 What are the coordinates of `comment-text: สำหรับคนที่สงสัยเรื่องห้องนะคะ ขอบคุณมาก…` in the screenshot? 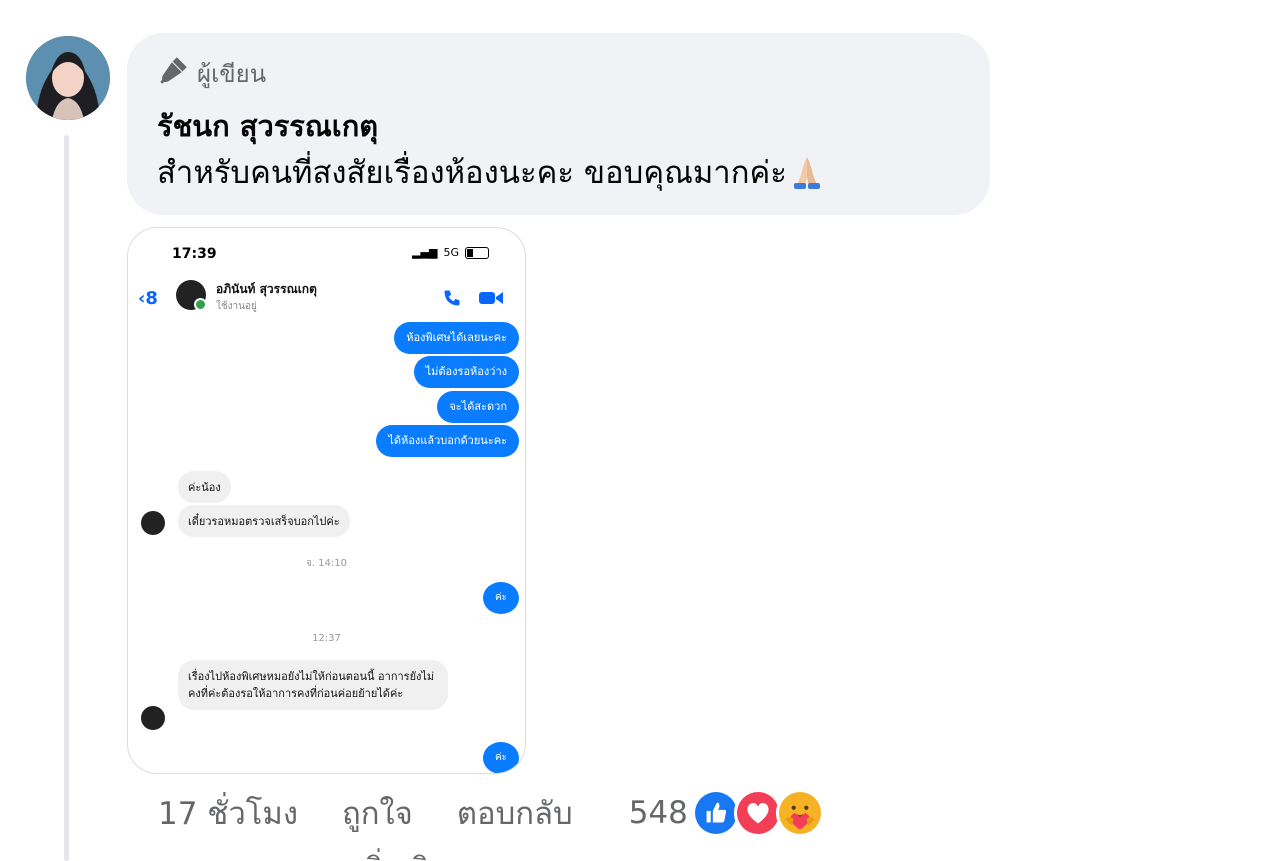 It's located at (492, 172).